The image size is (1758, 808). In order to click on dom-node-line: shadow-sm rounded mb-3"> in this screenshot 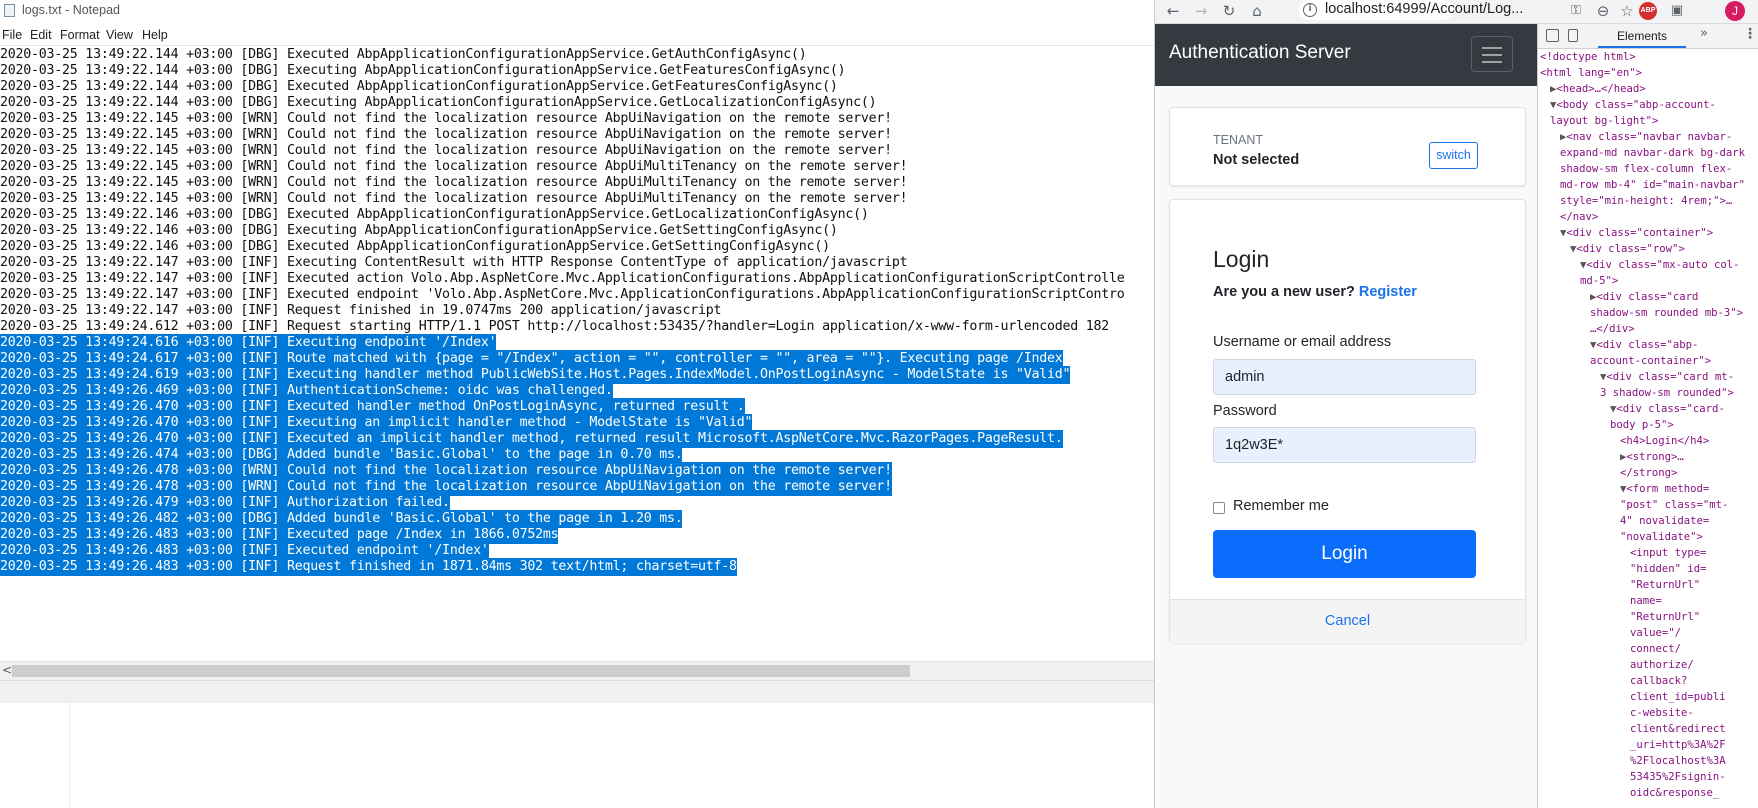, I will do `click(1666, 313)`.